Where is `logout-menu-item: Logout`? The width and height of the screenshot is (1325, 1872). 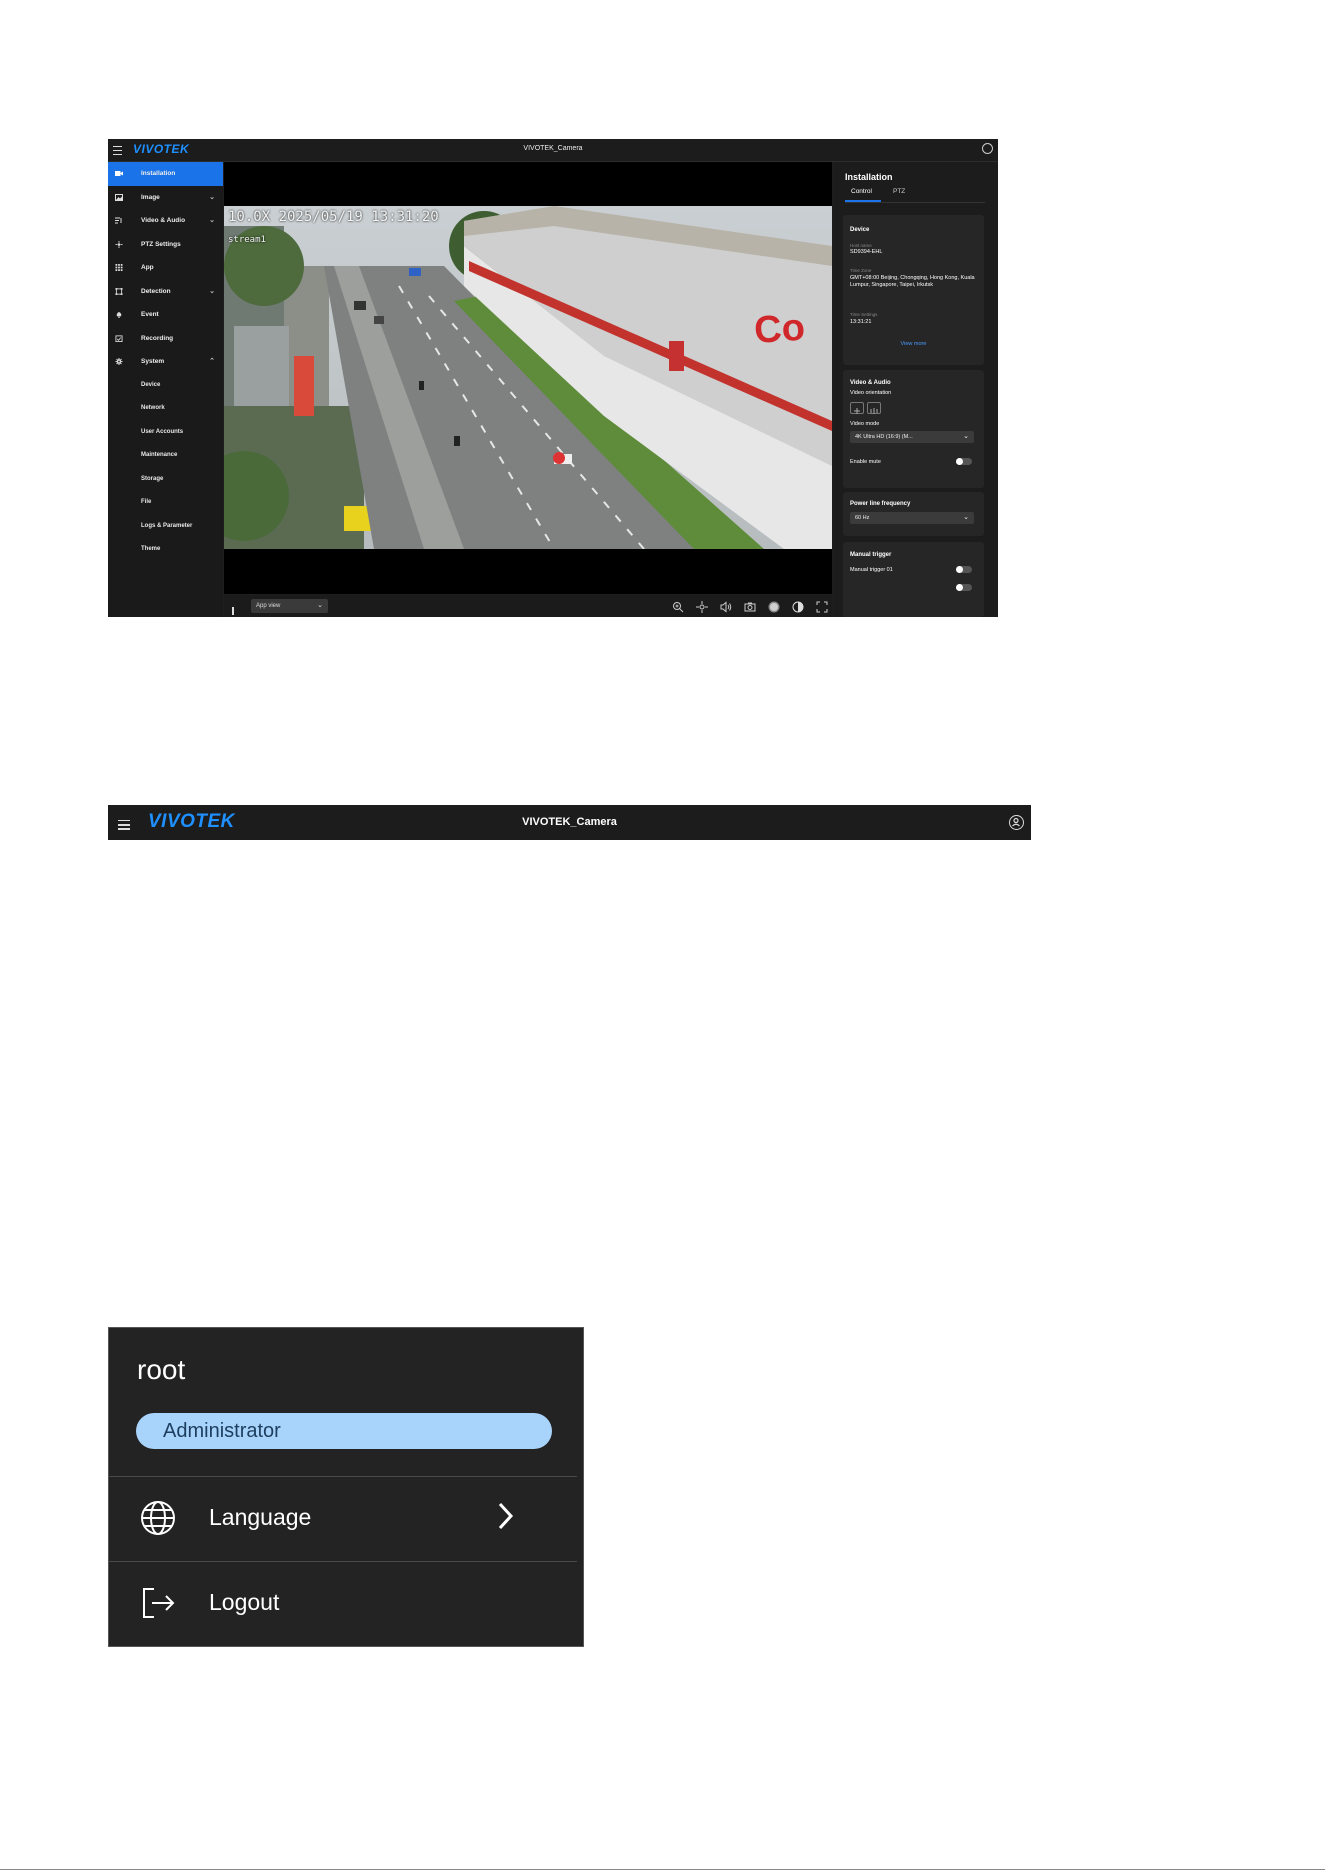
logout-menu-item: Logout is located at coordinates (343, 1604).